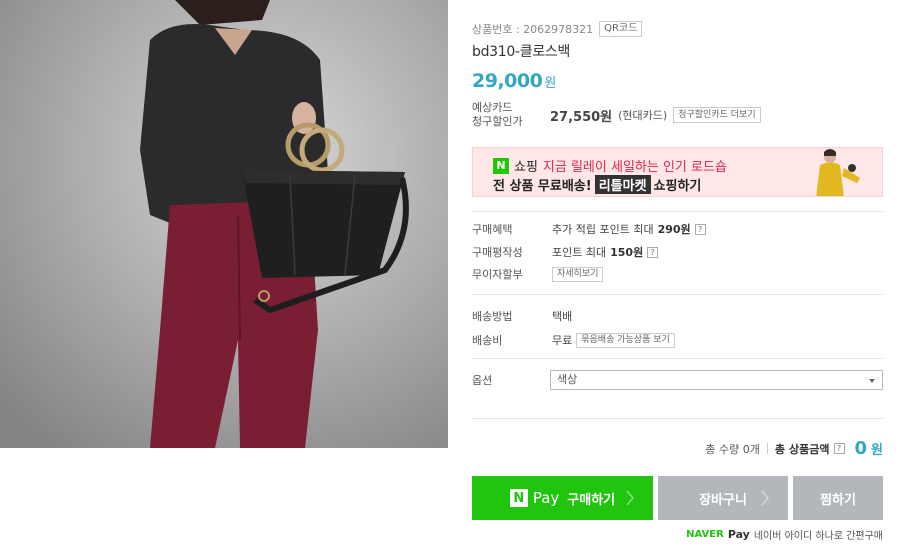 The width and height of the screenshot is (909, 559). I want to click on npay-note: 네이버 아이디 하나로 간편구매, so click(818, 536).